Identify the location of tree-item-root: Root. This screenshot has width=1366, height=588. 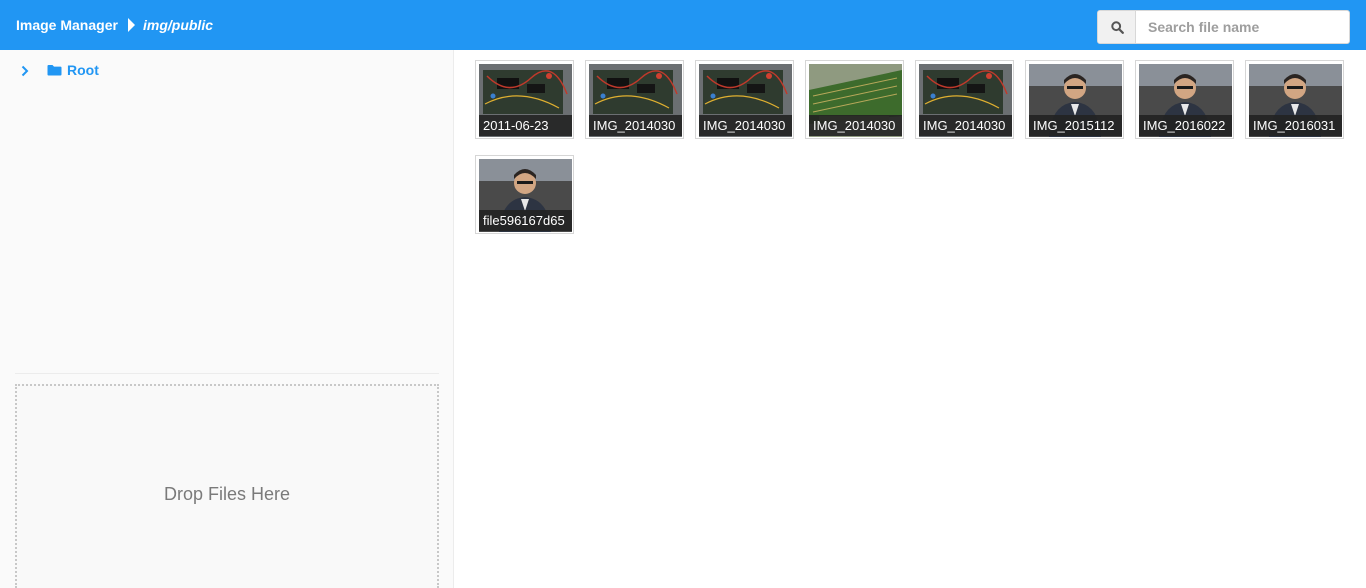
(120, 71).